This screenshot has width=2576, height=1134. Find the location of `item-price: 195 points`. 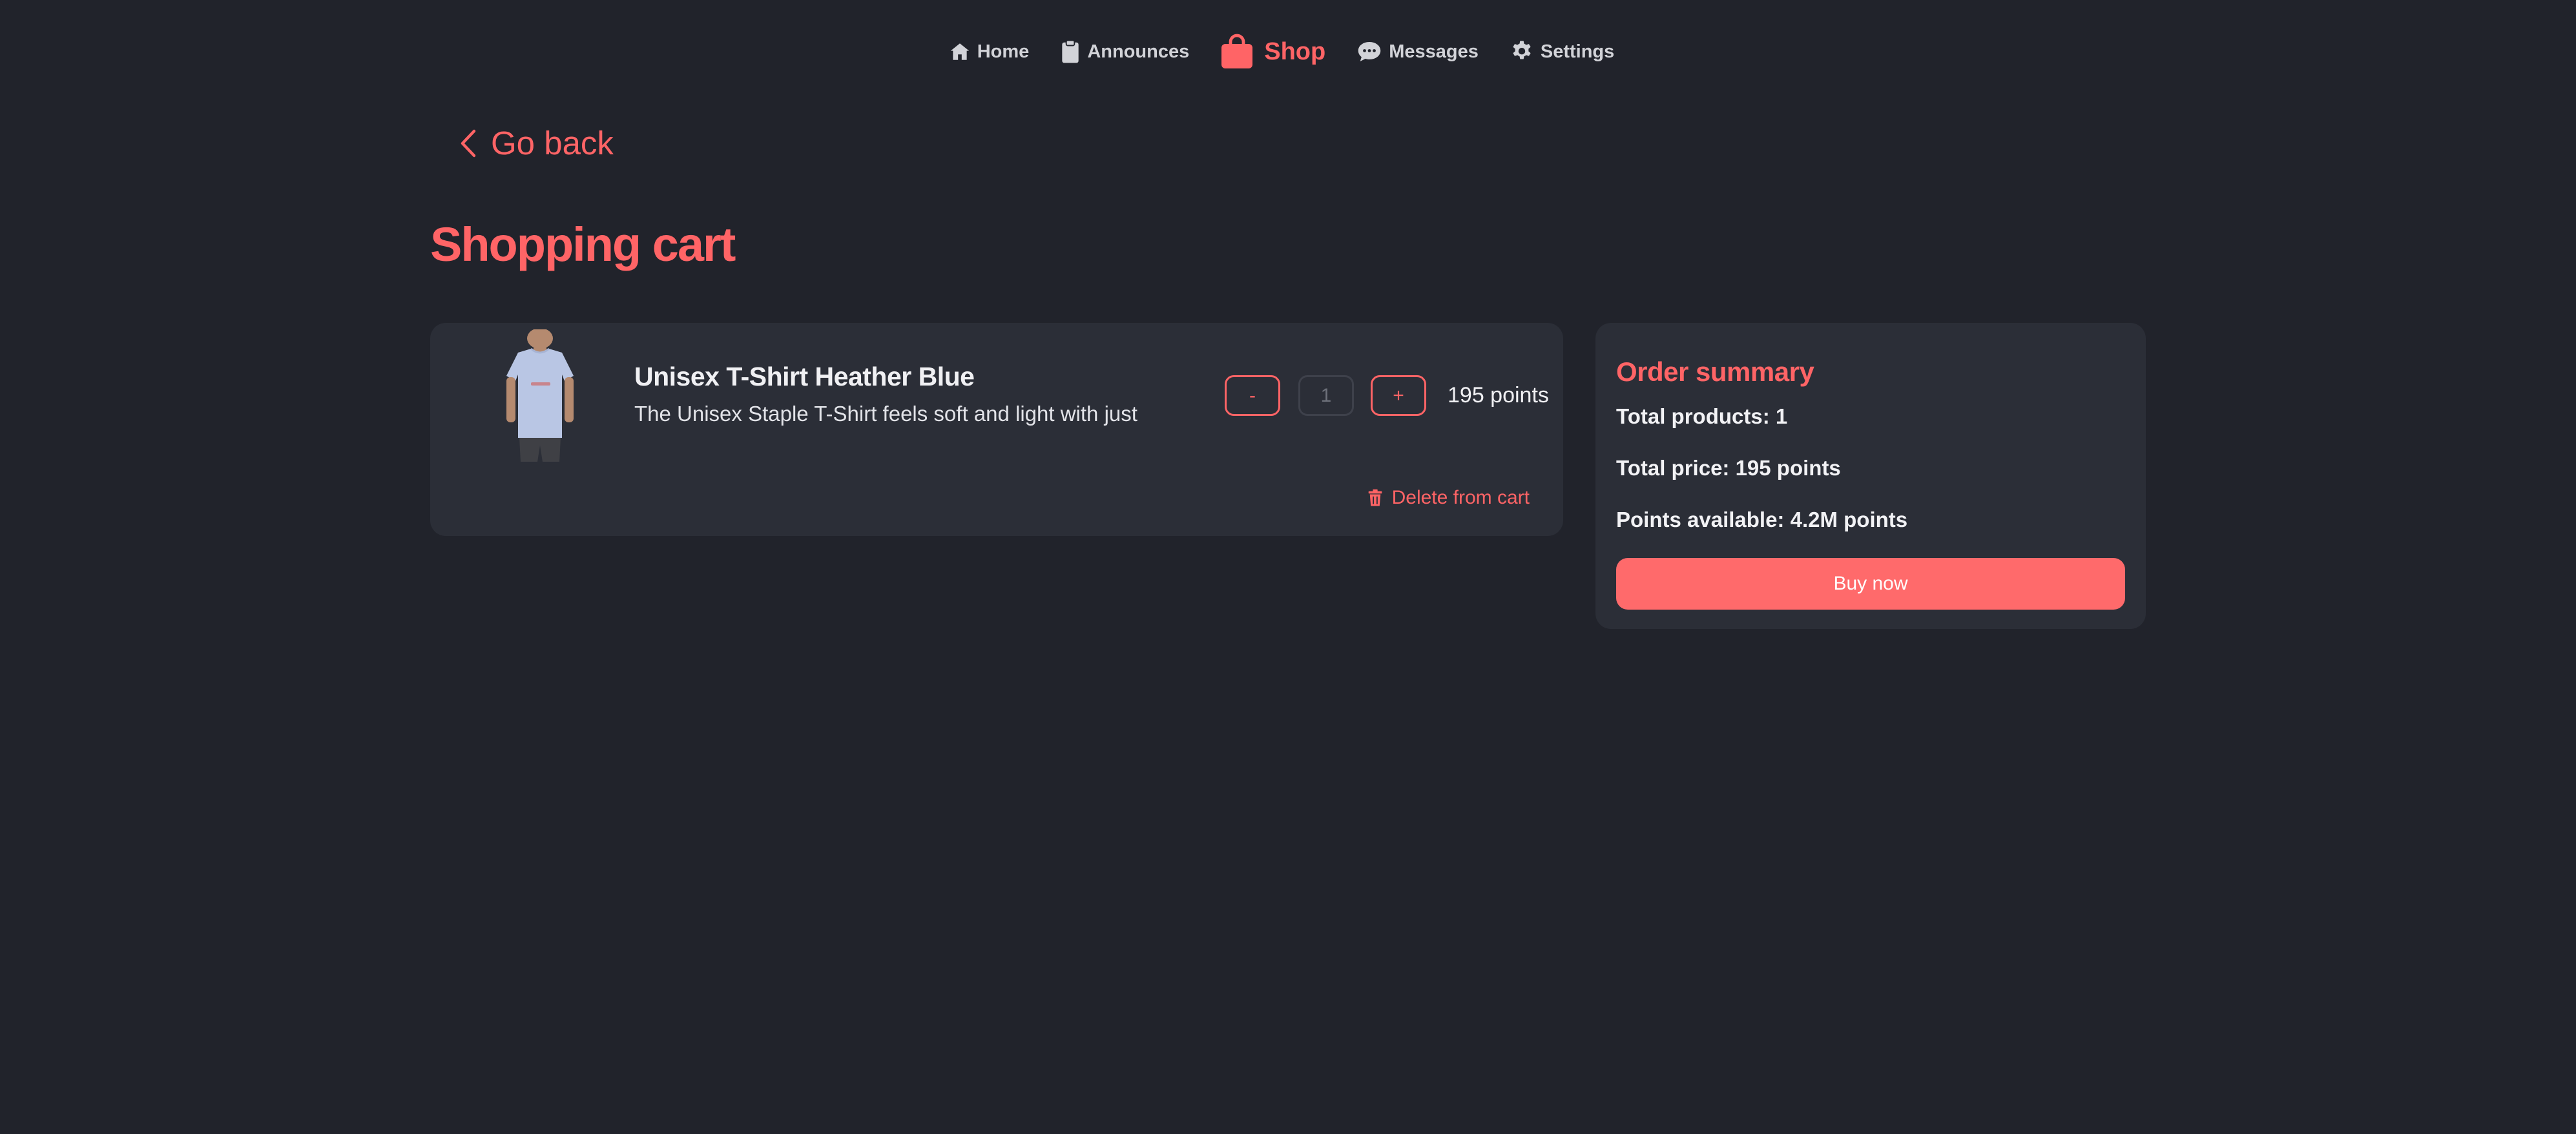

item-price: 195 points is located at coordinates (1498, 395).